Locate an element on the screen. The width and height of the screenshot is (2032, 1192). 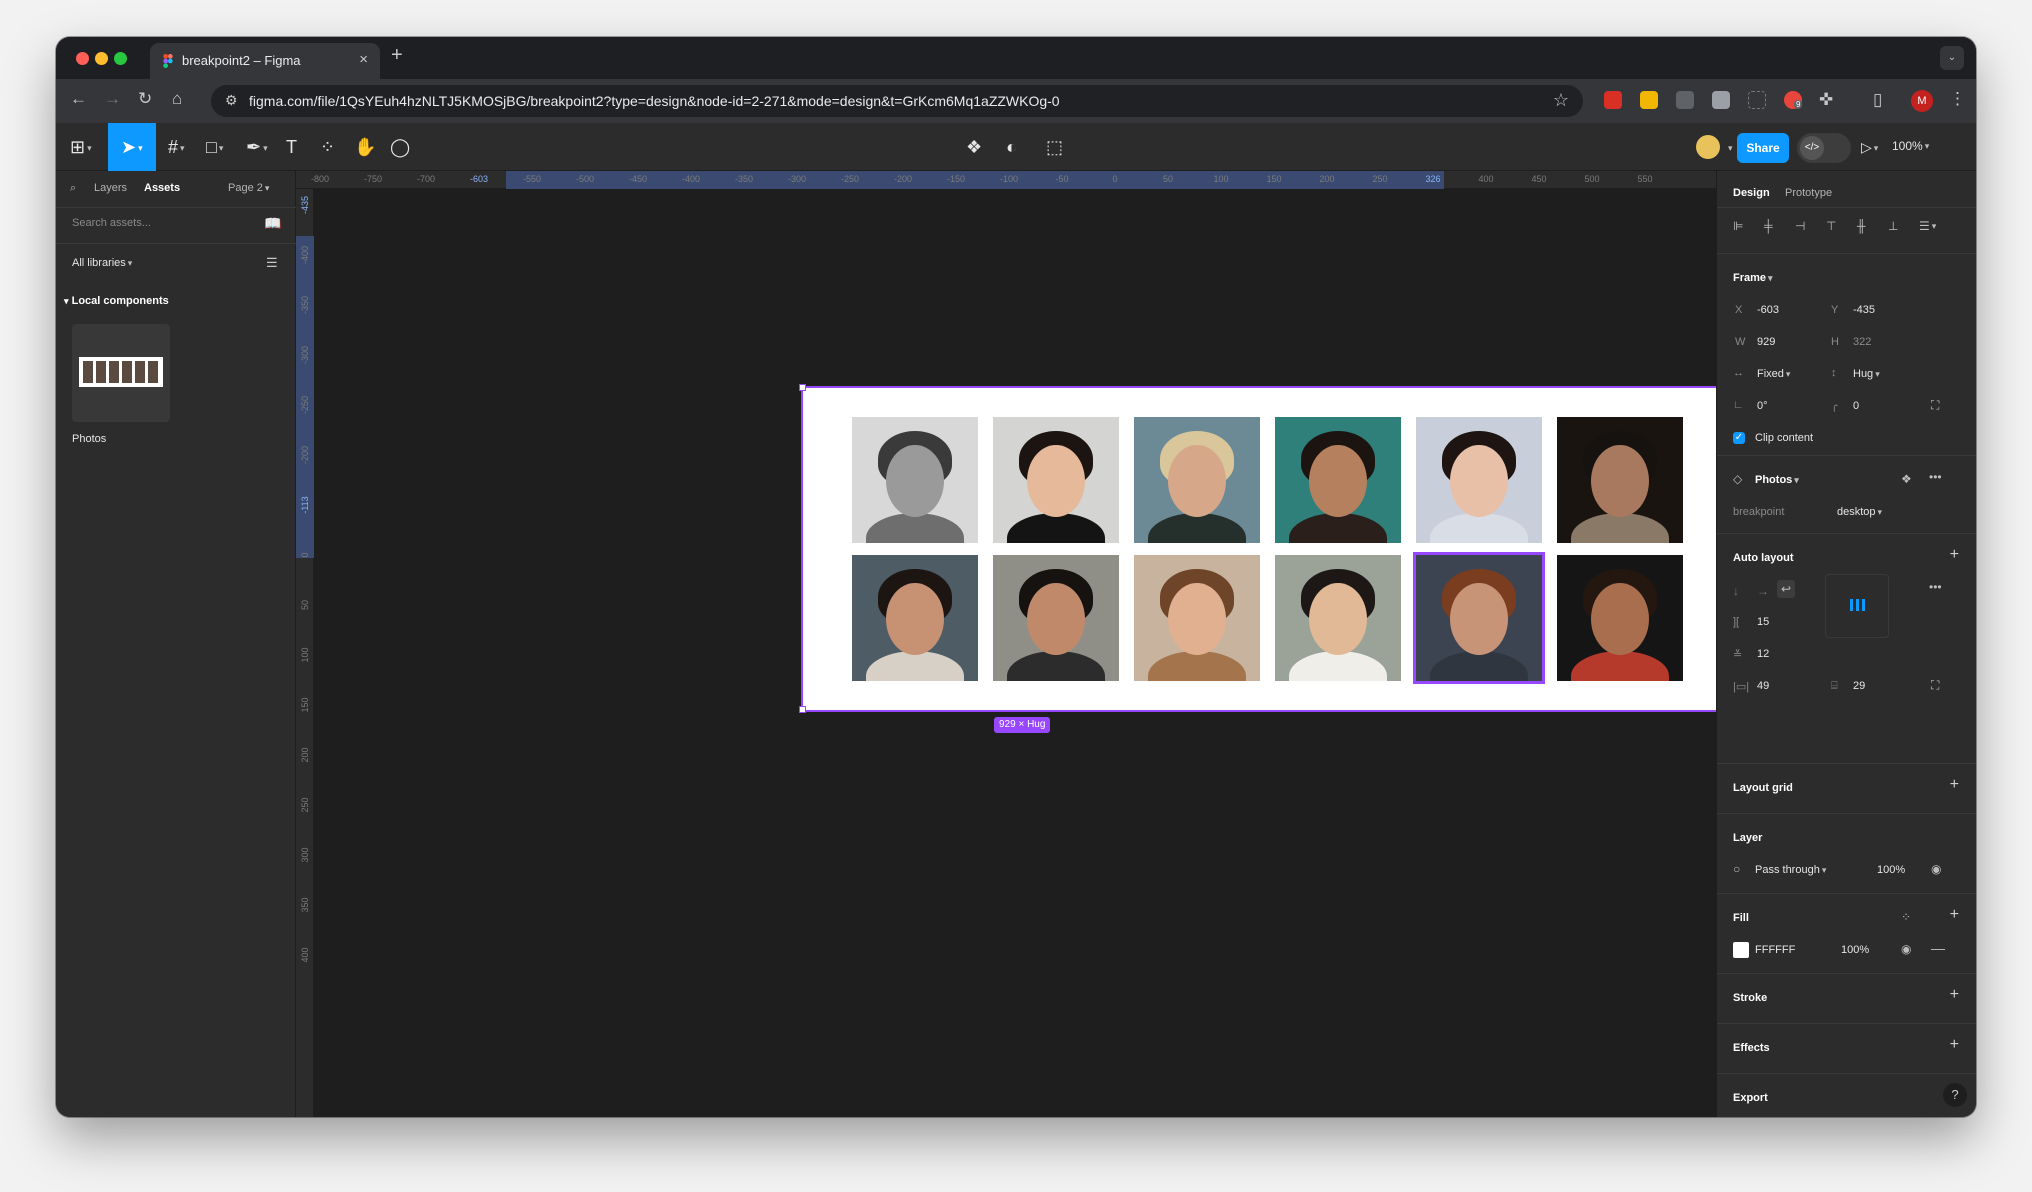
home-icon: ⌂ is located at coordinates (177, 99).